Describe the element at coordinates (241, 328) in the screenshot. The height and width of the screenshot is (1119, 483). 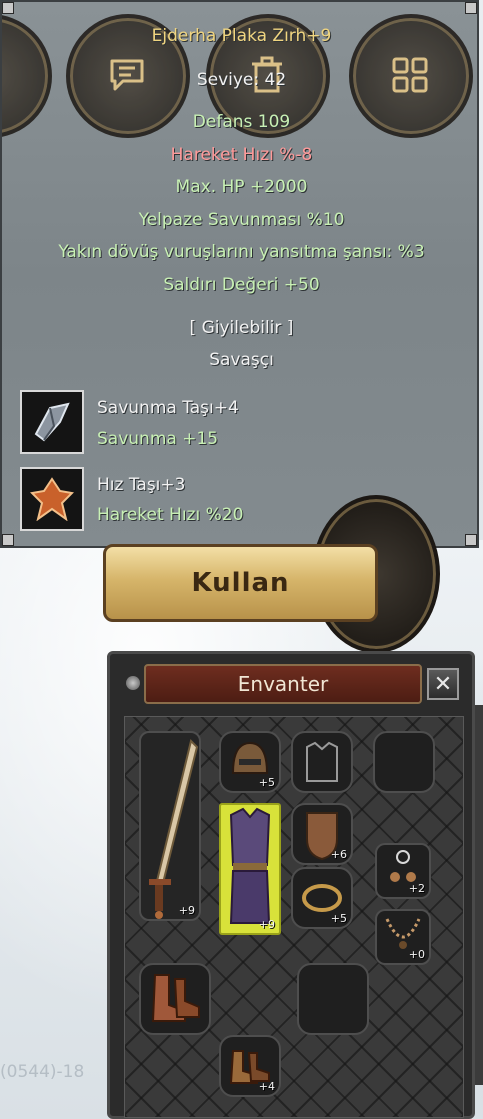
I see `wearable-label: [ Giyilebilir ]` at that location.